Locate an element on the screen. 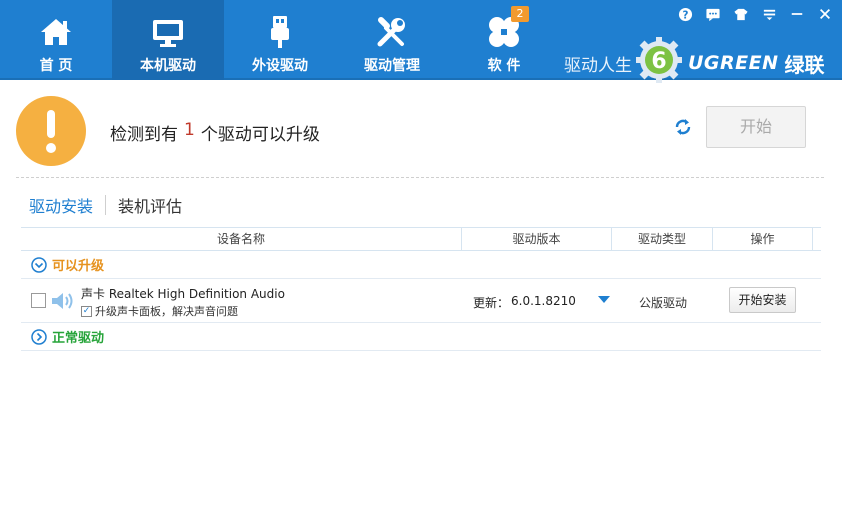  close-icon is located at coordinates (825, 14).